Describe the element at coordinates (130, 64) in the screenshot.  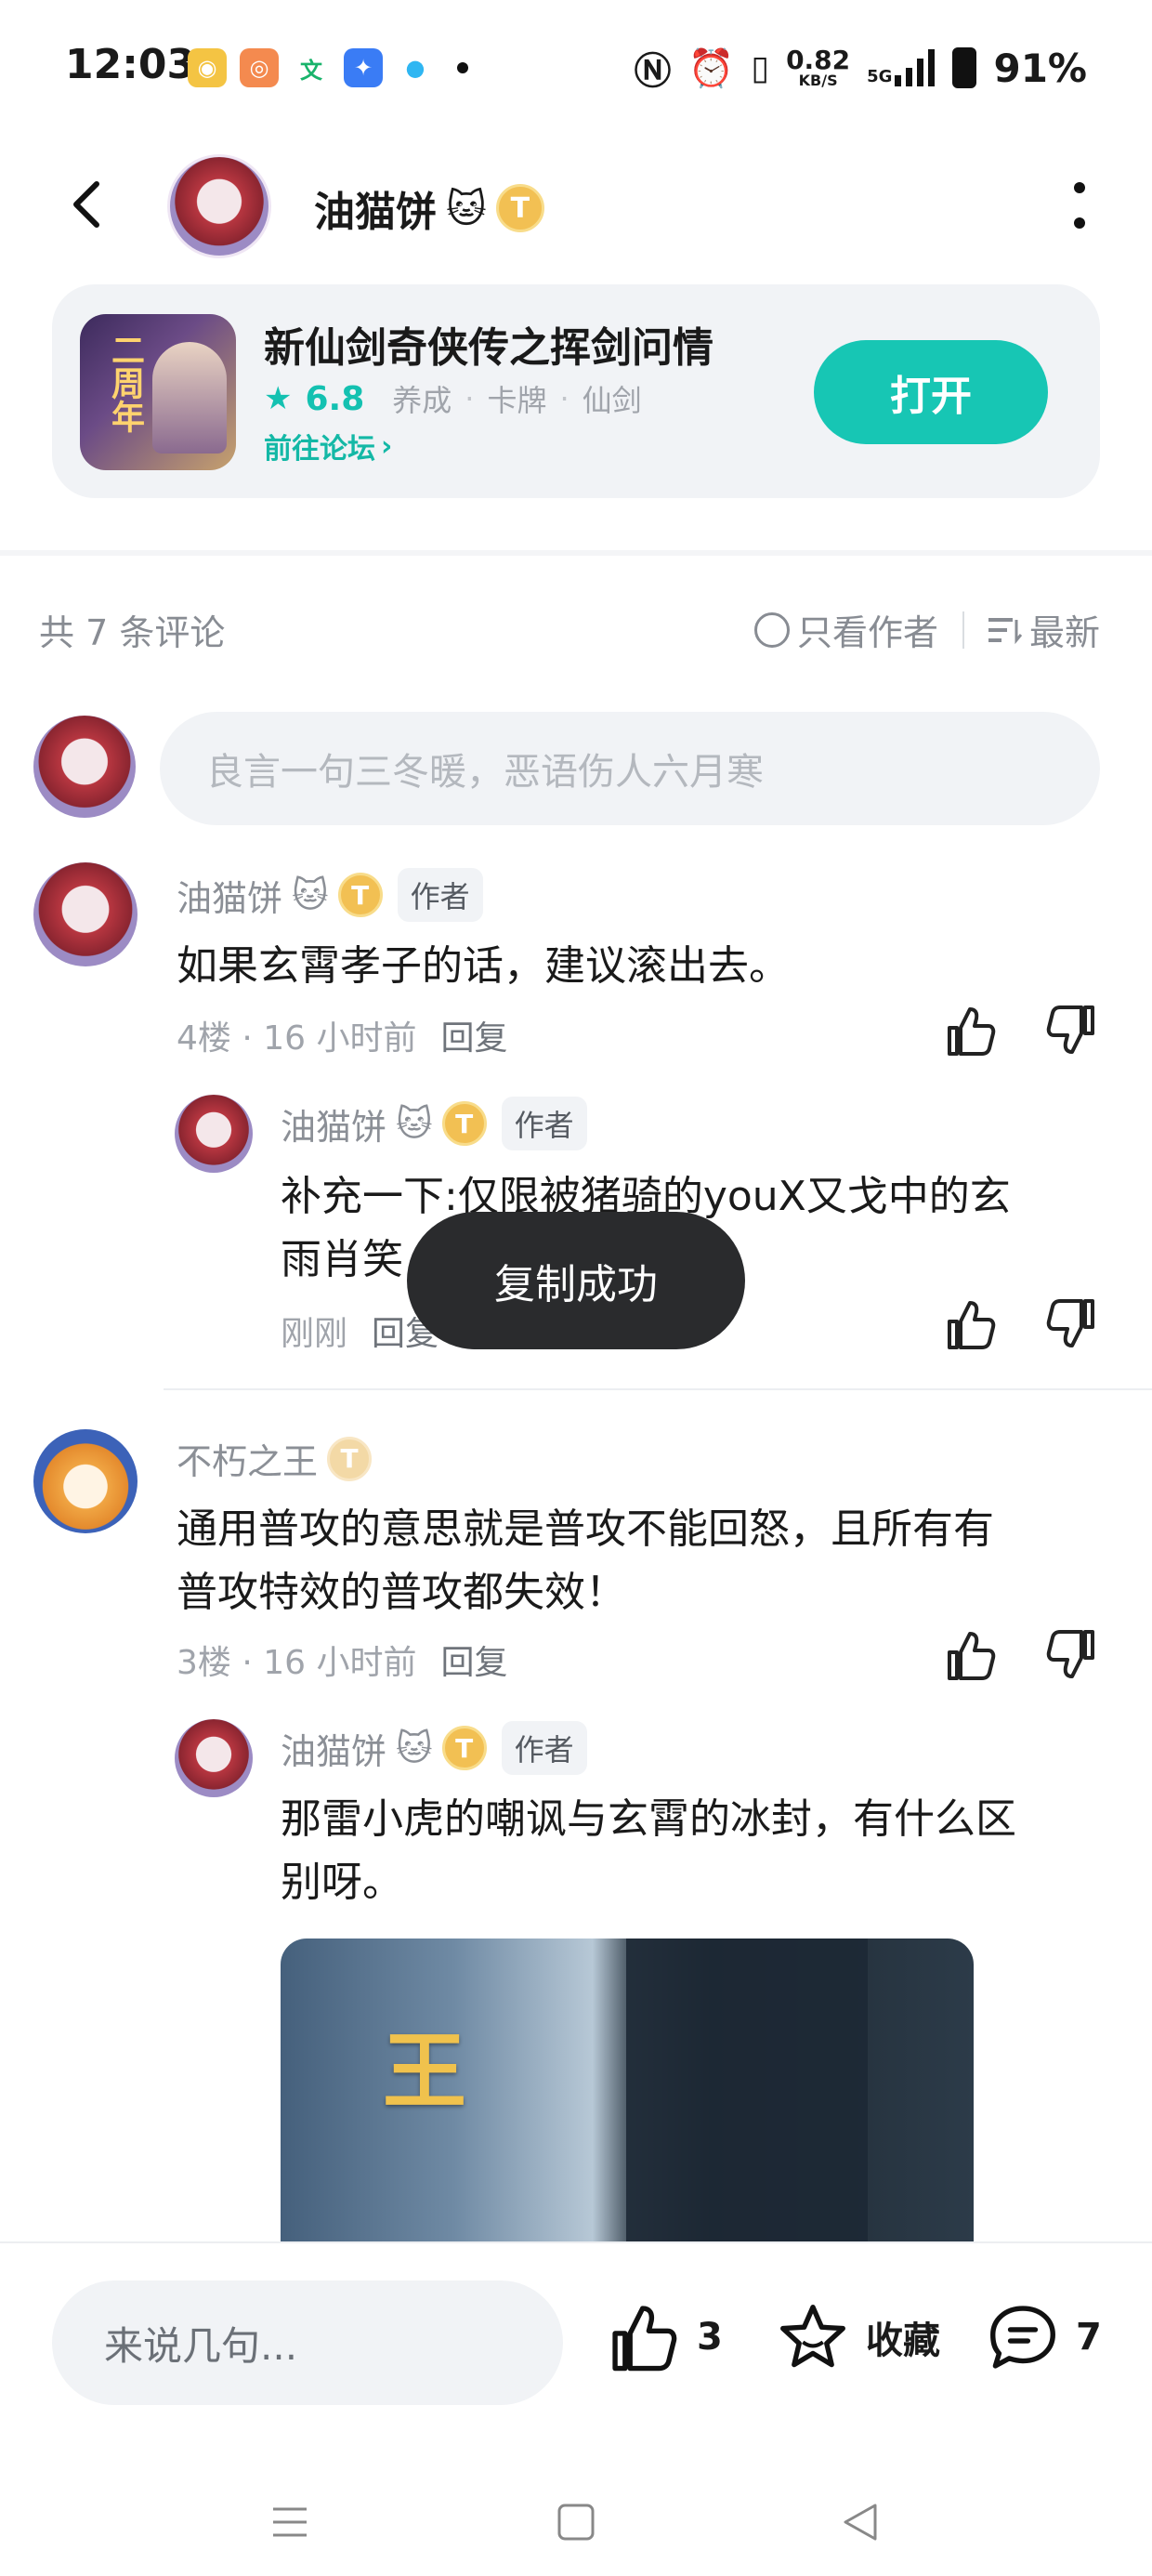
I see `status-time: 12:03` at that location.